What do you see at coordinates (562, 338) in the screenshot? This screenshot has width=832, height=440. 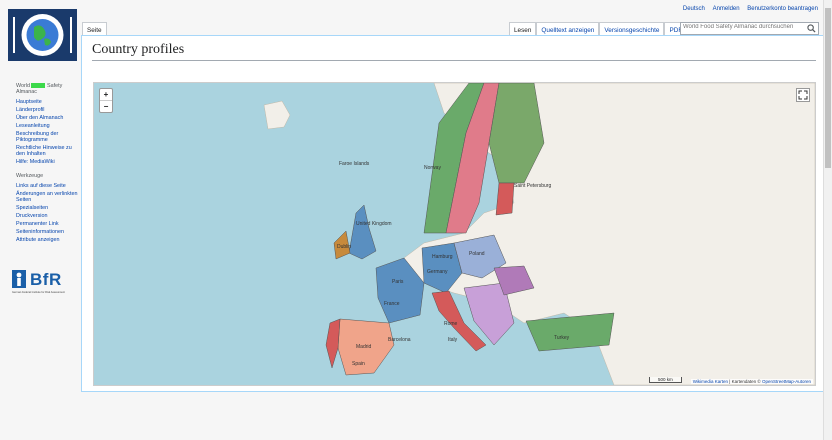 I see `map-label-turkey: Turkey` at bounding box center [562, 338].